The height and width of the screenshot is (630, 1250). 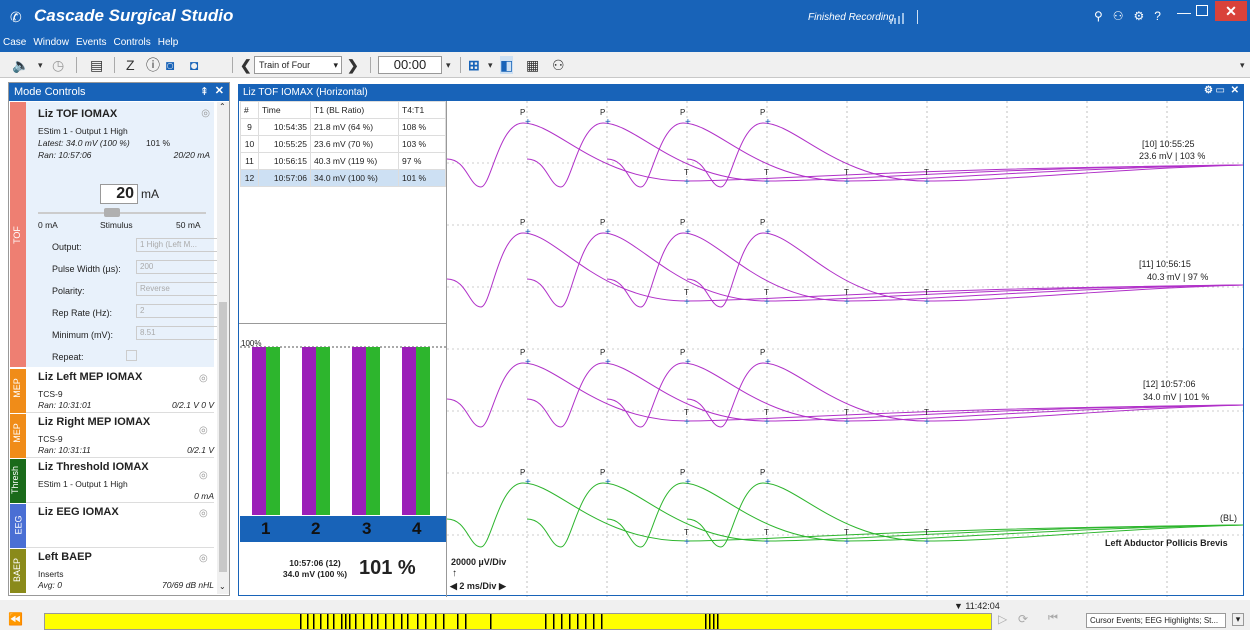 I want to click on baep-side-tab: BAEP, so click(x=18, y=571).